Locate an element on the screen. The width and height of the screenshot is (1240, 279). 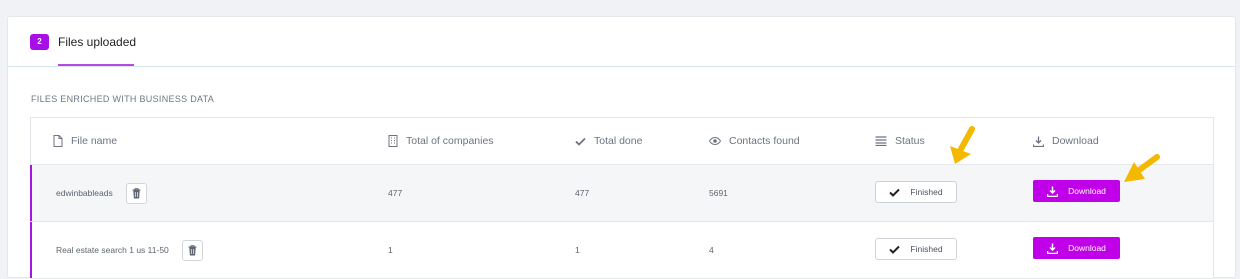
header-label: Contacts found is located at coordinates (764, 141).